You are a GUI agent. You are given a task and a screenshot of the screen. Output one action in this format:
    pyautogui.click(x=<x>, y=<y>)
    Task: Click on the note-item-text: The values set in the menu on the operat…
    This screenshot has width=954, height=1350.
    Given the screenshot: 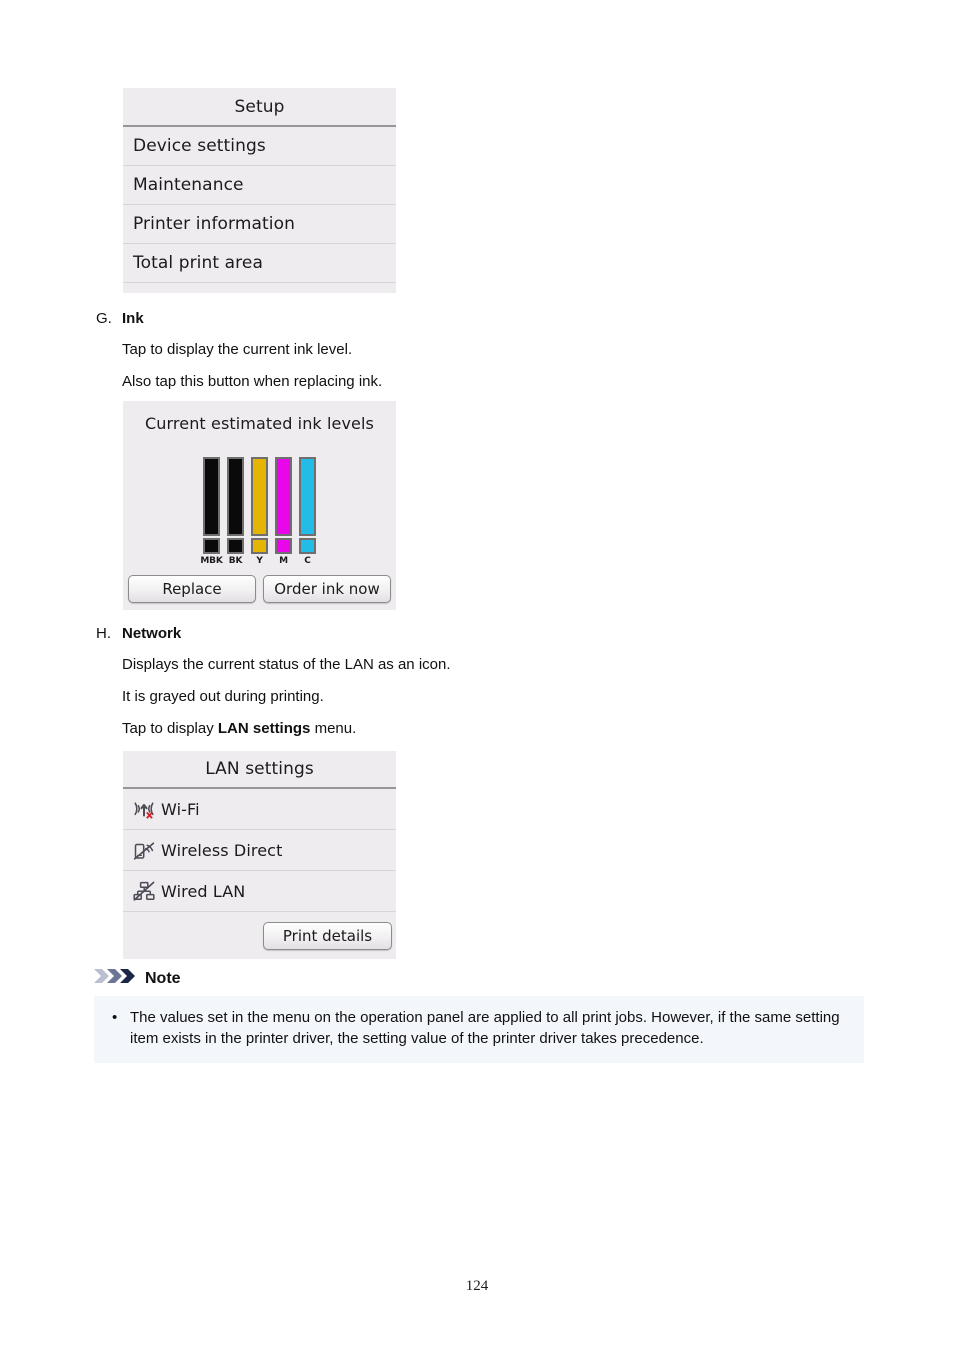 What is the action you would take?
    pyautogui.click(x=485, y=1028)
    